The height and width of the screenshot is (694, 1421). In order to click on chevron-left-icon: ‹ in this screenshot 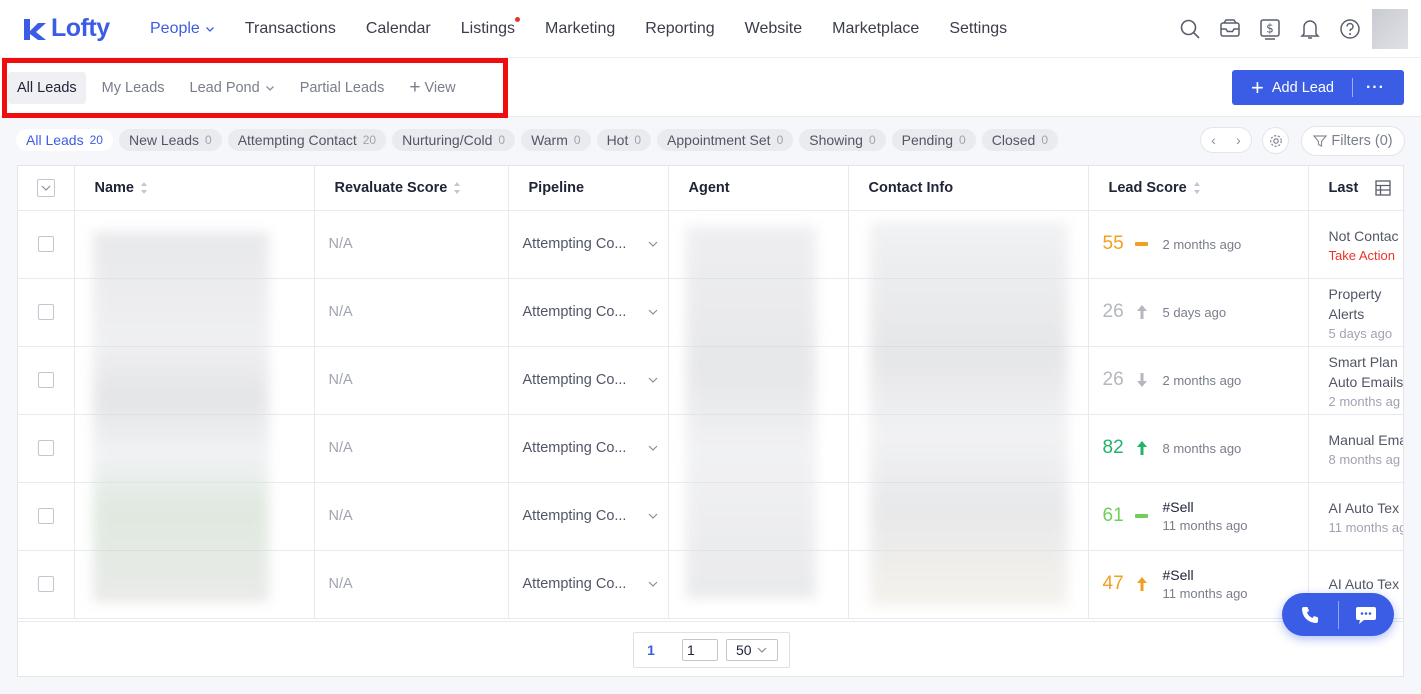, I will do `click(1213, 140)`.